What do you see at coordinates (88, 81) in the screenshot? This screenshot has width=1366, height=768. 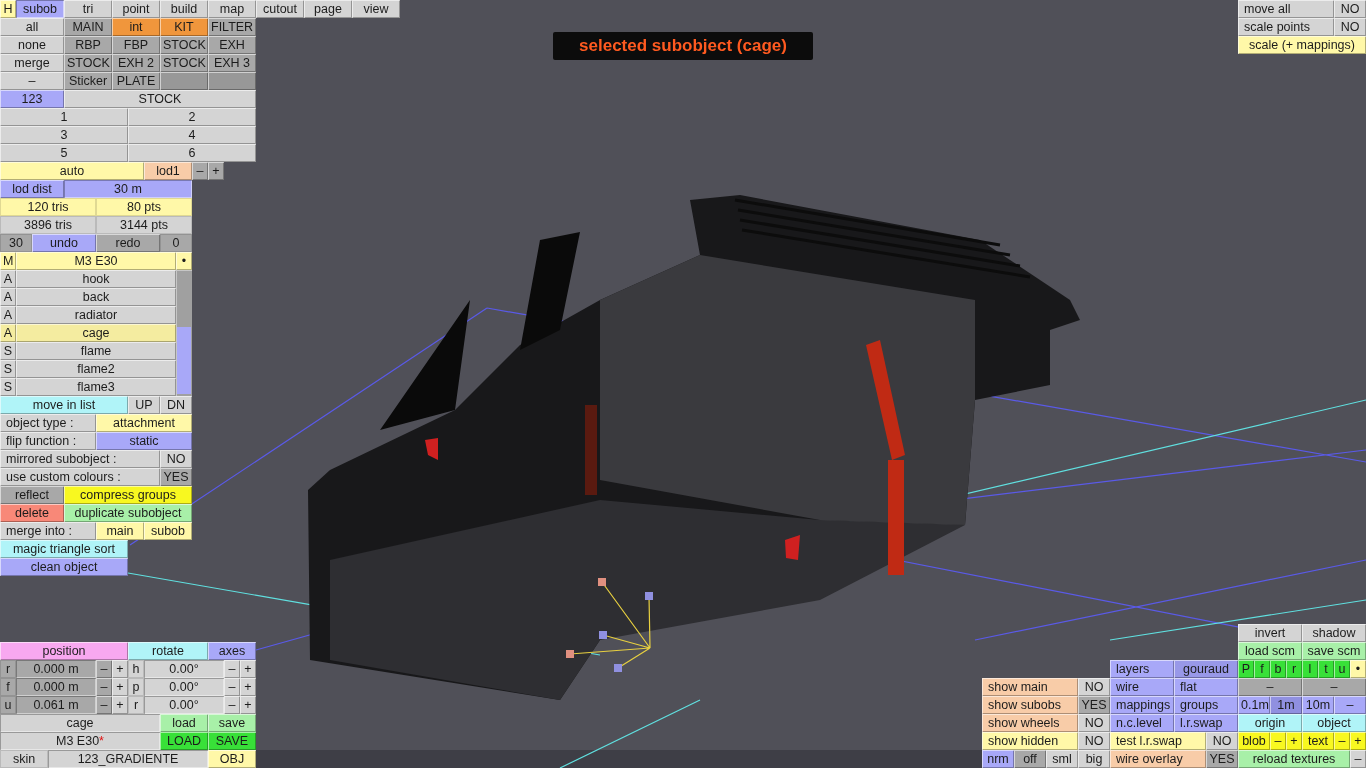 I see `tool-button: Sticker` at bounding box center [88, 81].